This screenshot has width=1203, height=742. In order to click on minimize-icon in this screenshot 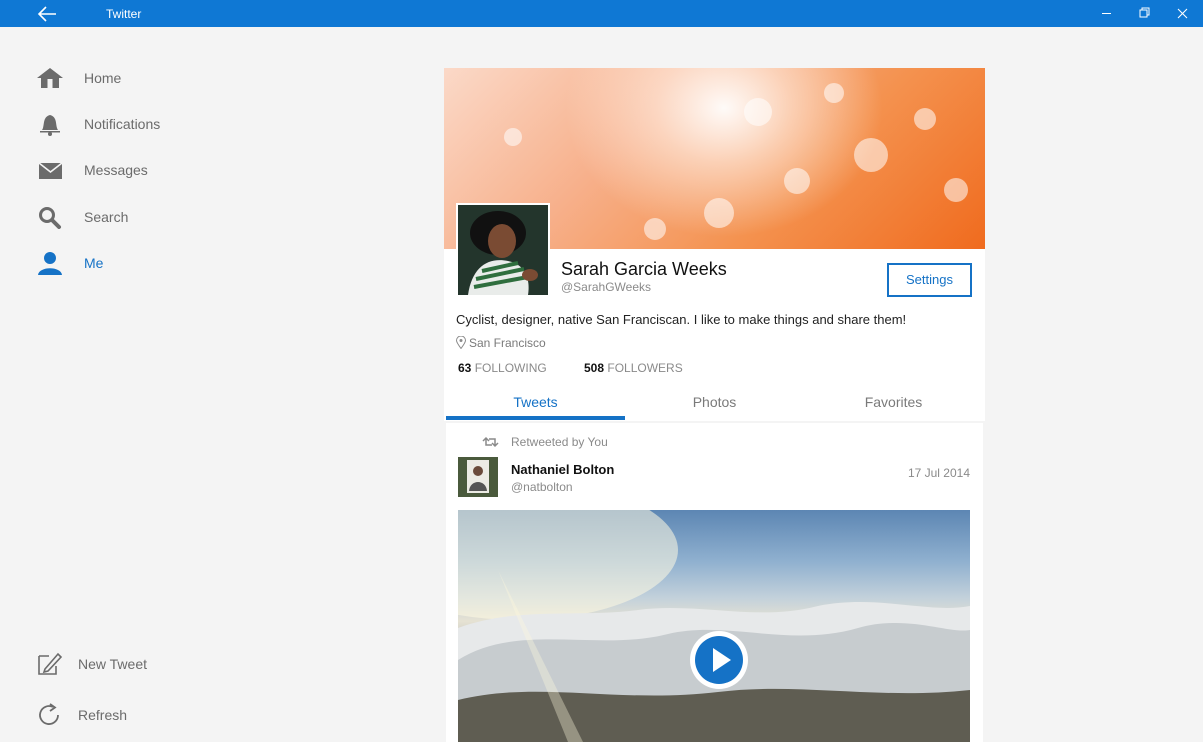, I will do `click(1106, 13)`.